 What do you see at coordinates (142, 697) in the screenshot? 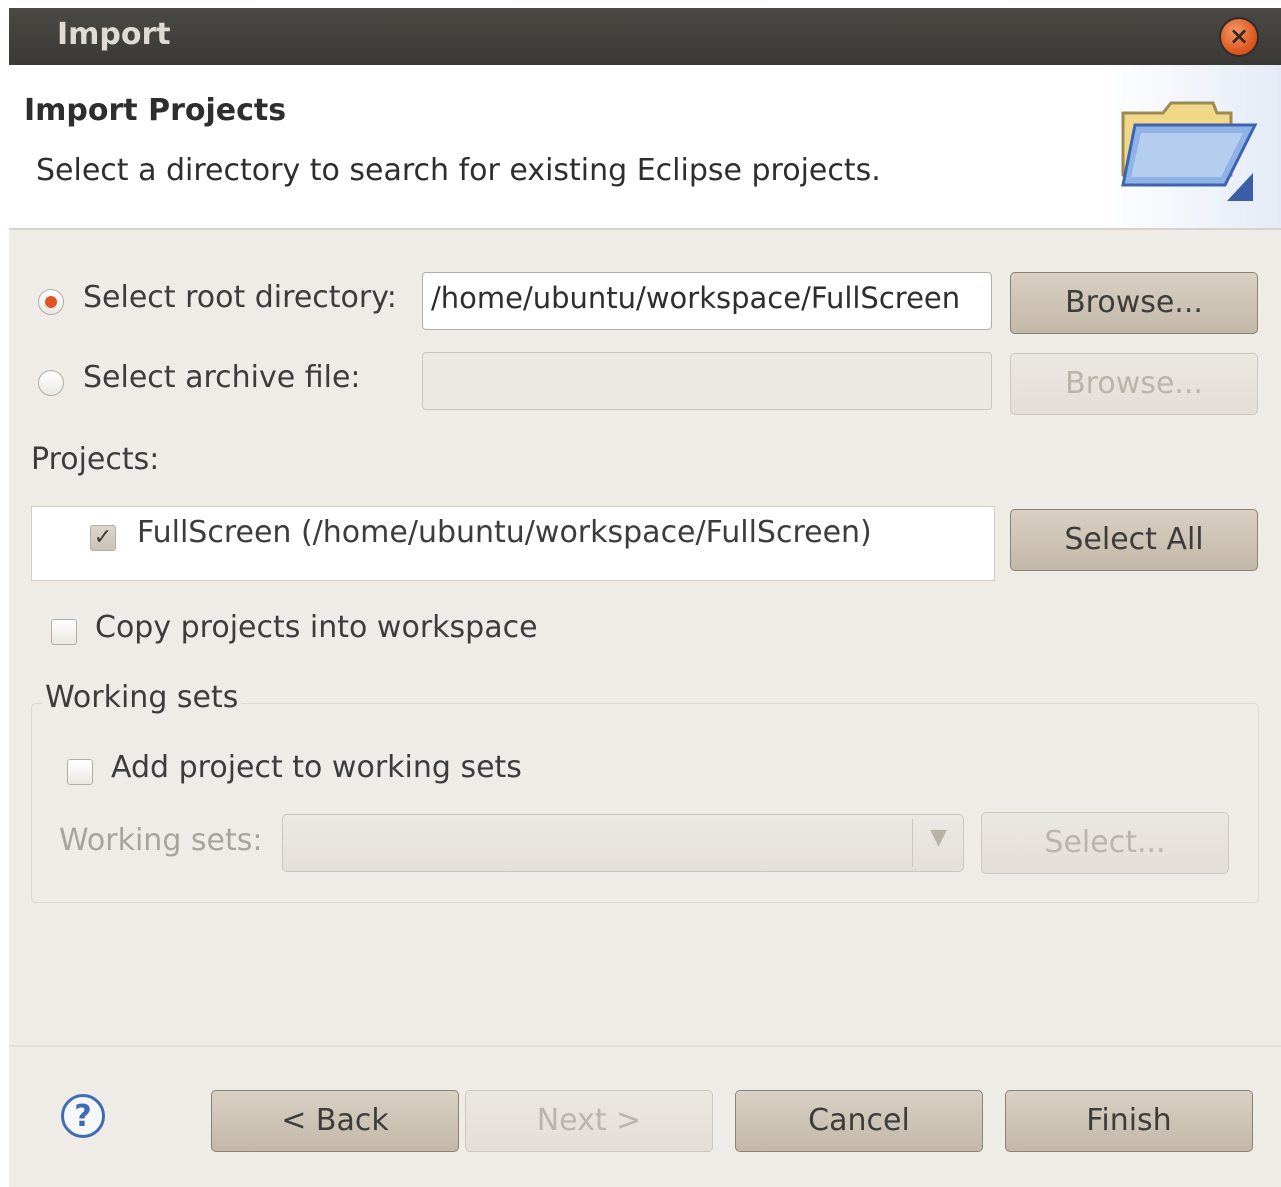
I see `working-sets-group-label: Working sets` at bounding box center [142, 697].